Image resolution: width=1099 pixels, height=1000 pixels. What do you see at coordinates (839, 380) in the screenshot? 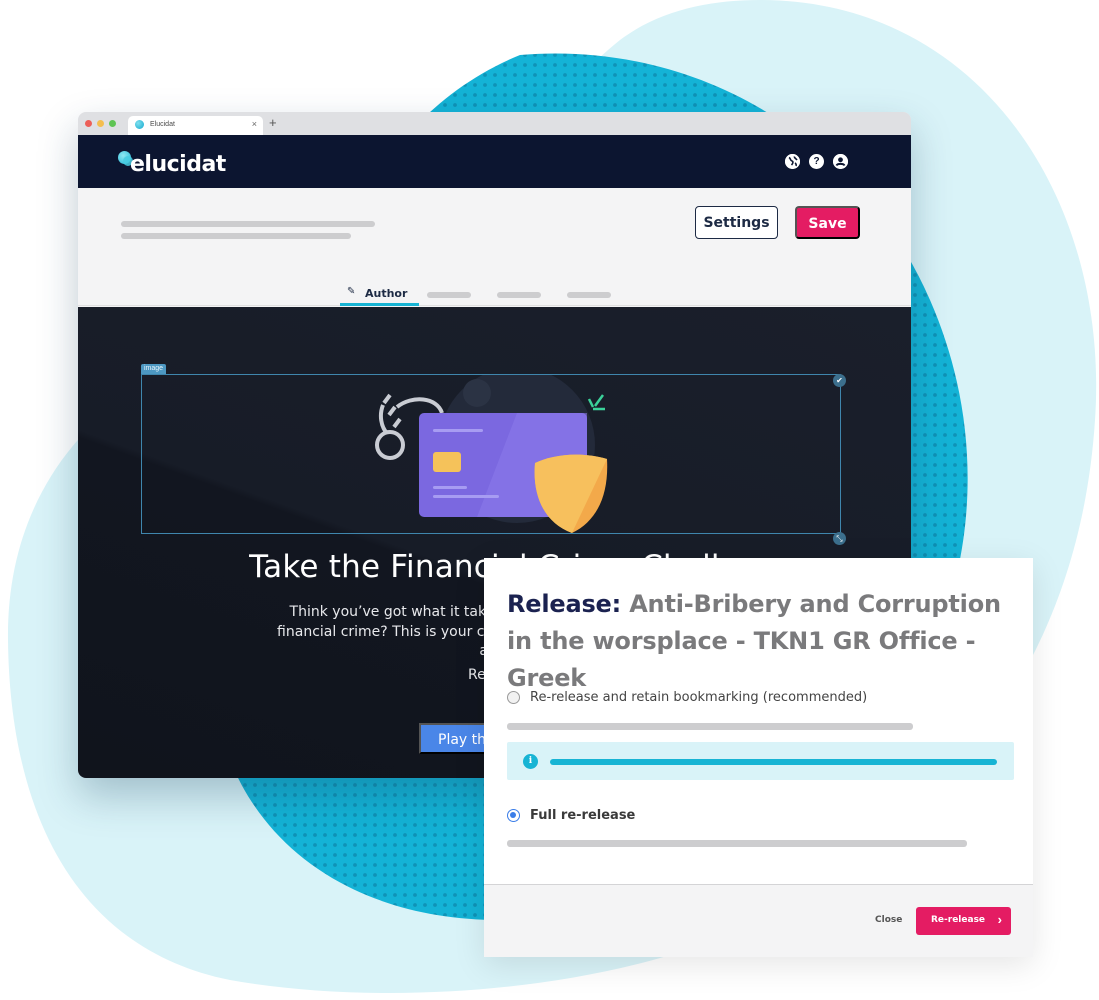
I see `check-icon: ✔` at bounding box center [839, 380].